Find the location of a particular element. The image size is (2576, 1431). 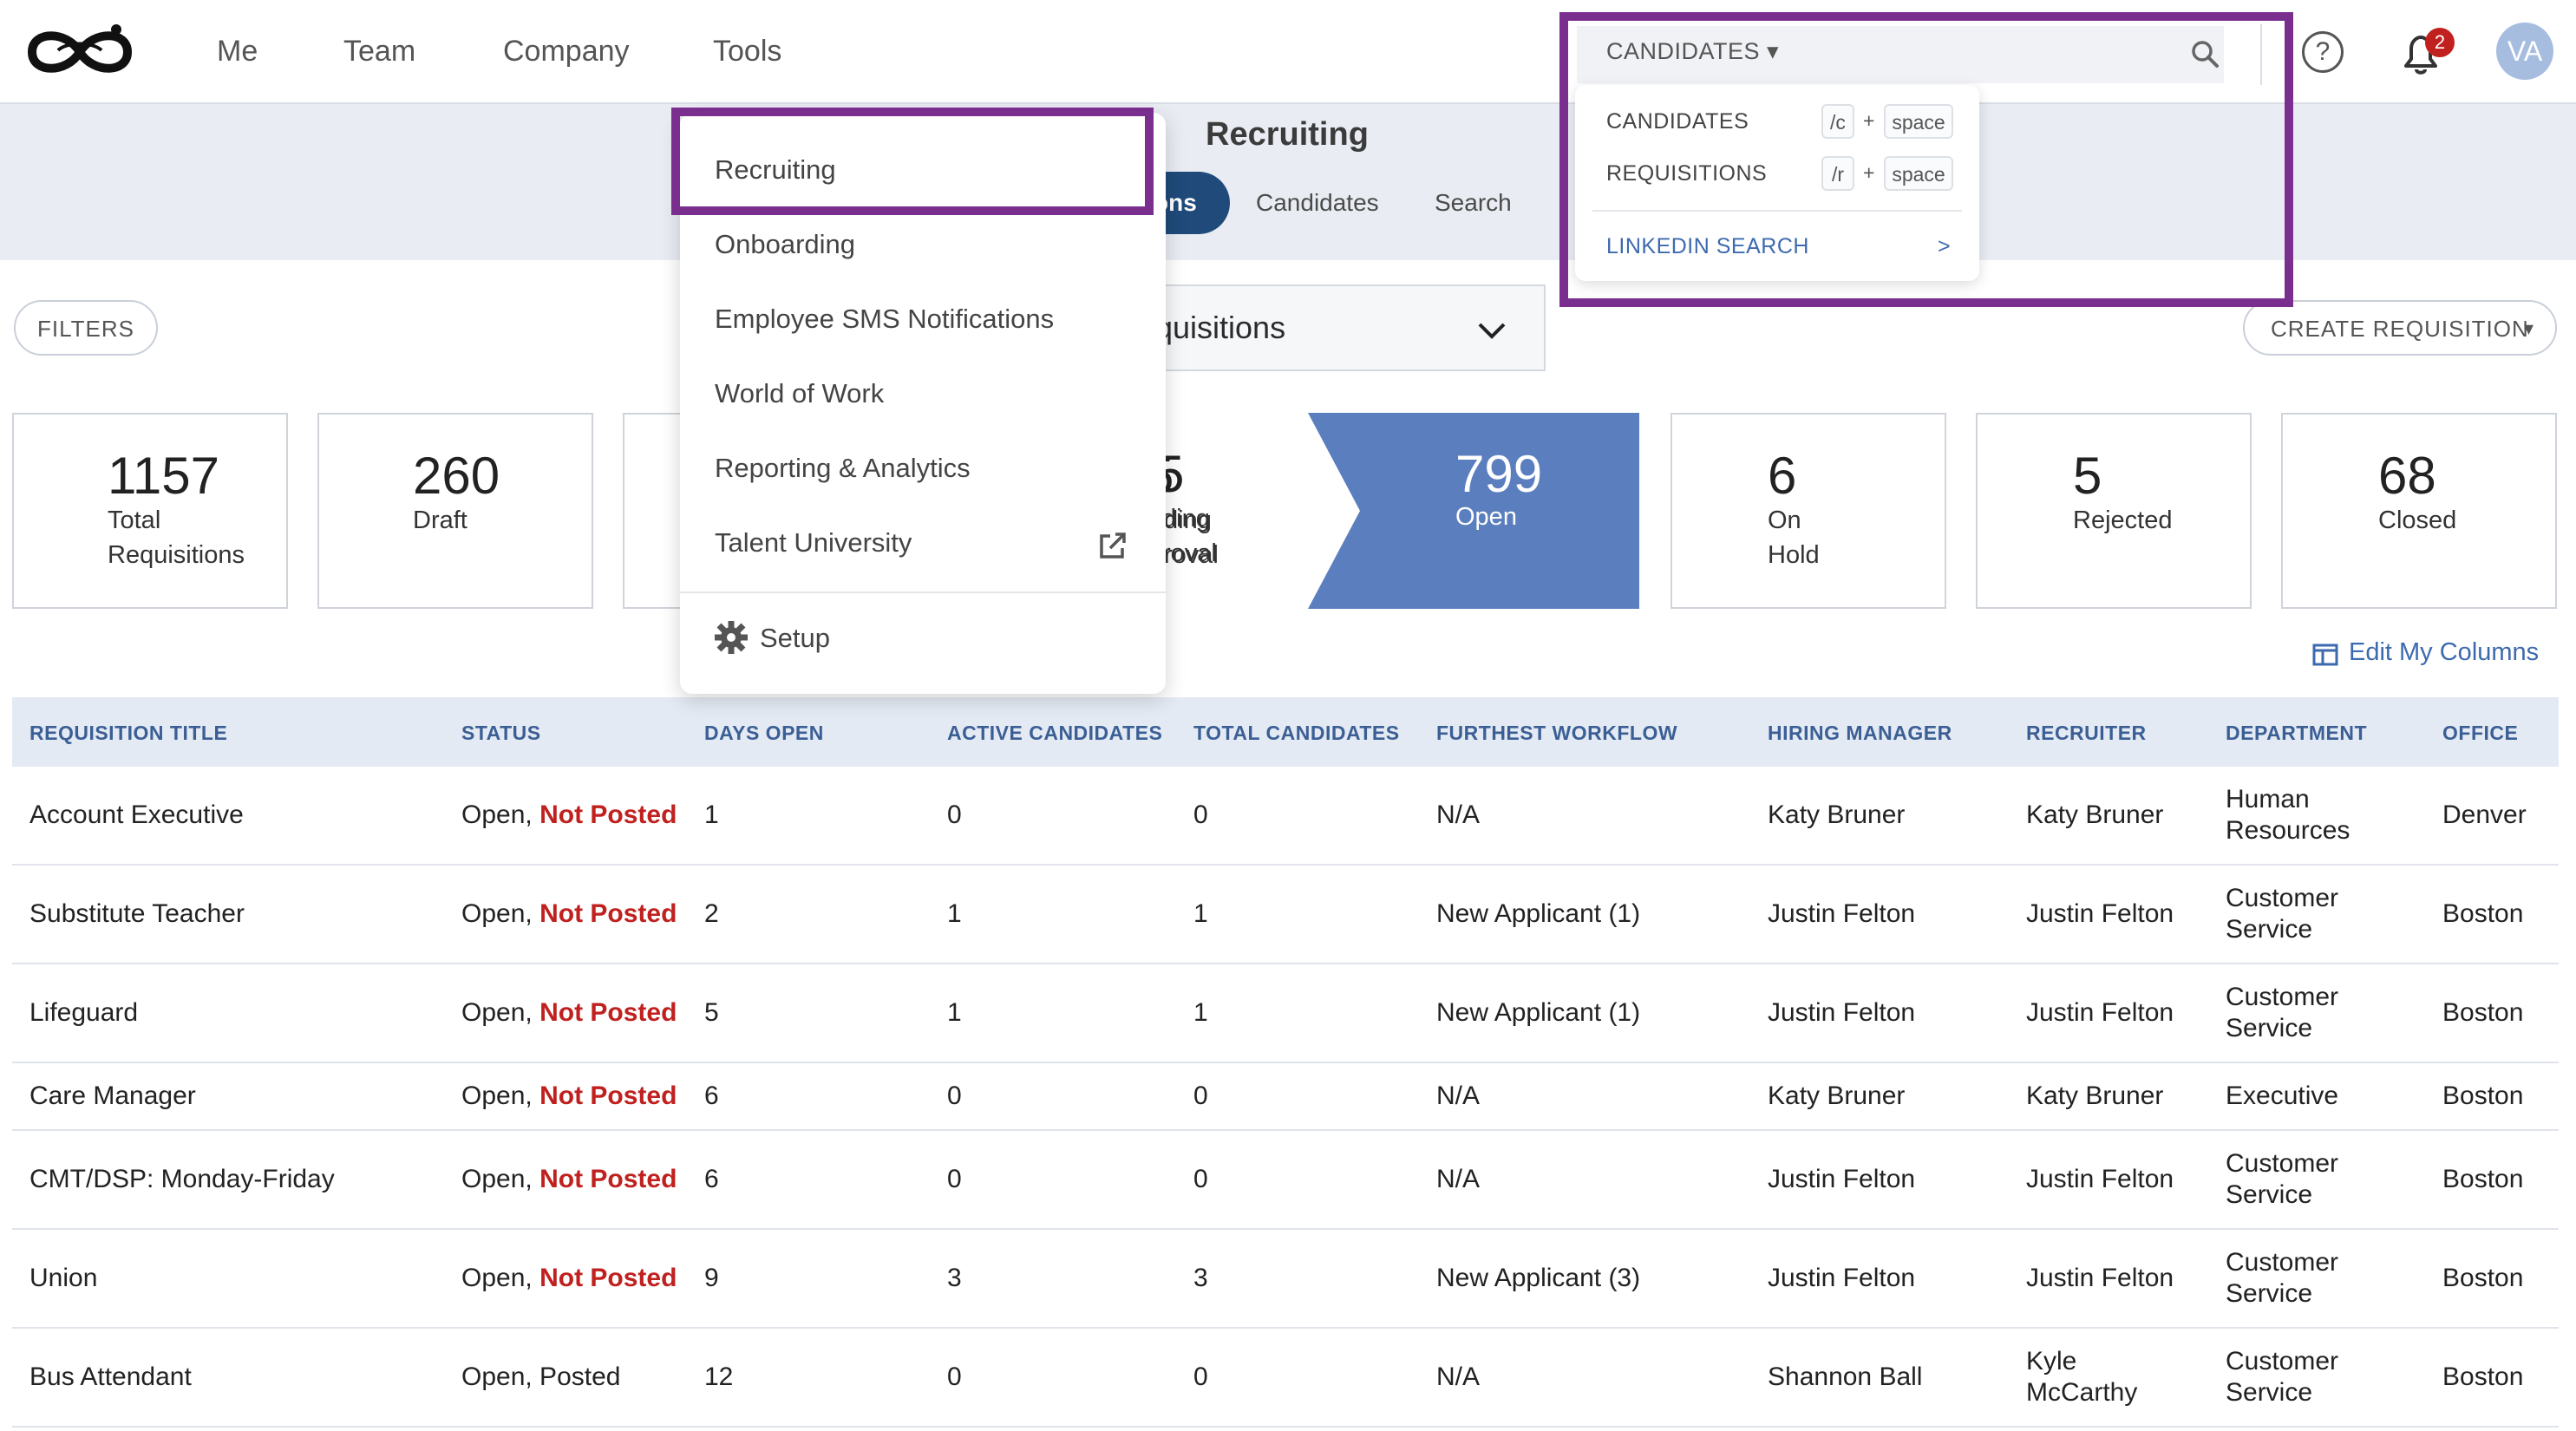

create-requisition-button: CREATE REQUISITION ▾ is located at coordinates (2400, 328).